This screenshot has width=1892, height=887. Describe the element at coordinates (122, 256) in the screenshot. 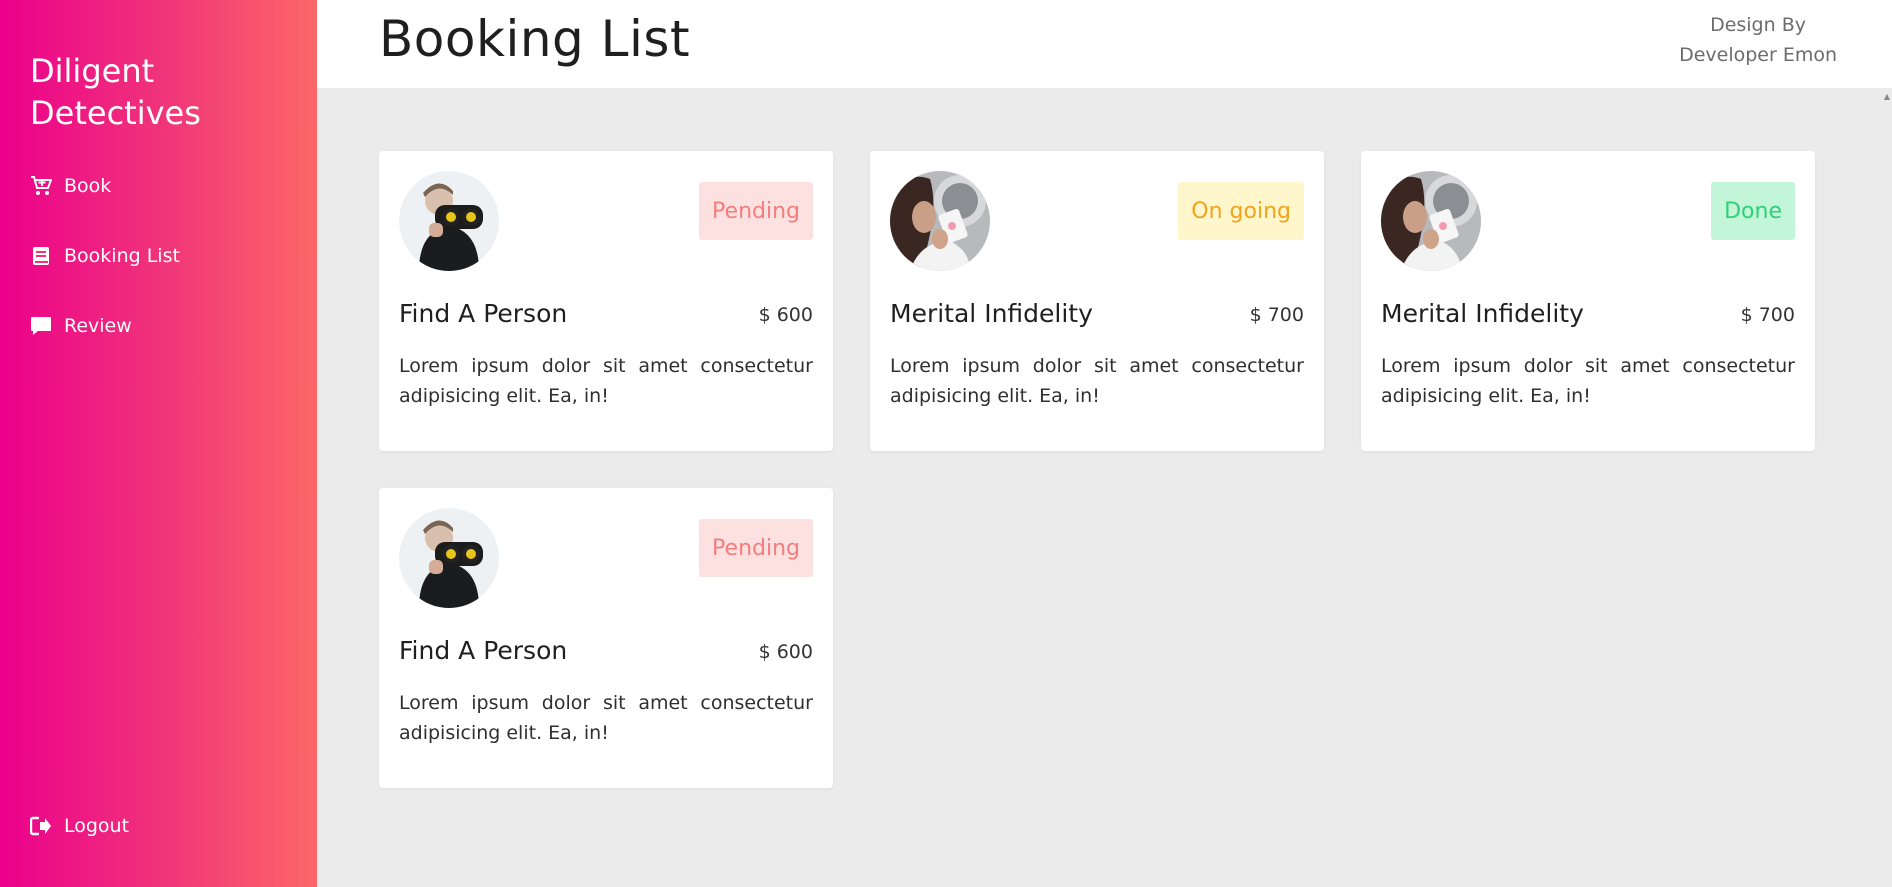

I see `sidebar-item-label: Booking List` at that location.